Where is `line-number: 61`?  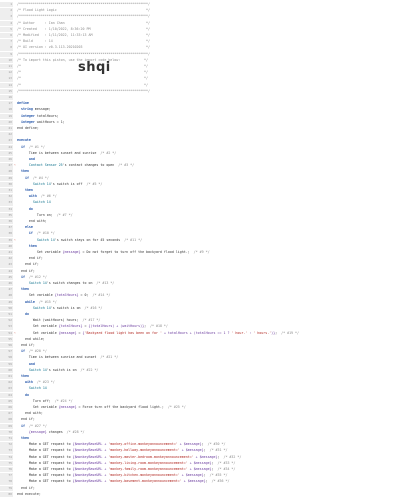 line-number: 61 is located at coordinates (6, 377).